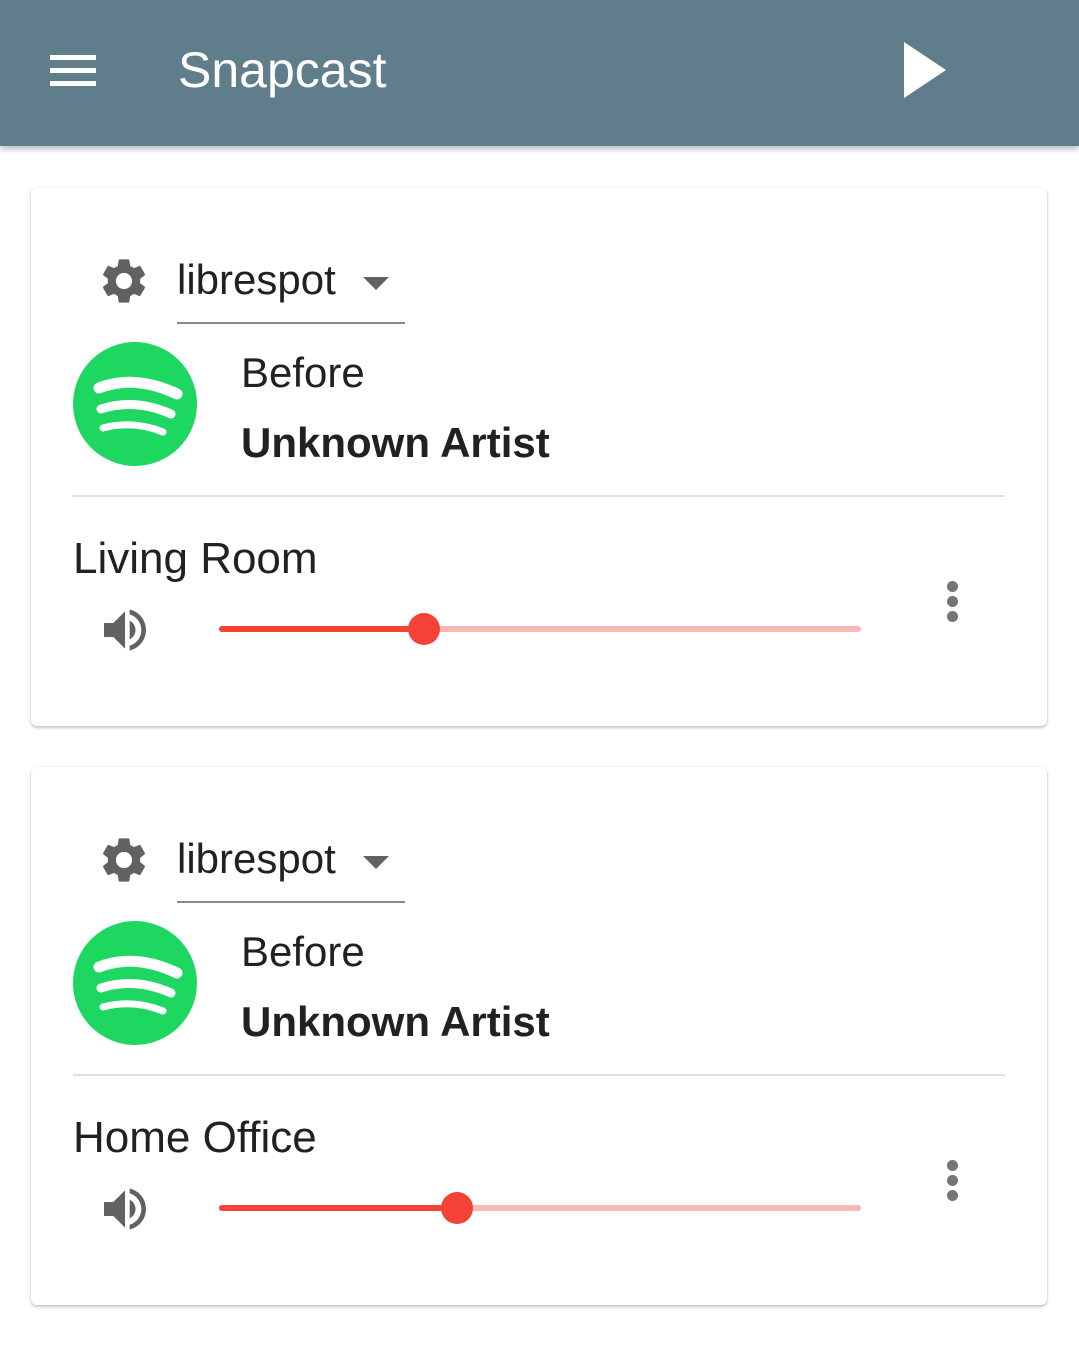 The image size is (1079, 1356). Describe the element at coordinates (925, 70) in the screenshot. I see `play-icon` at that location.